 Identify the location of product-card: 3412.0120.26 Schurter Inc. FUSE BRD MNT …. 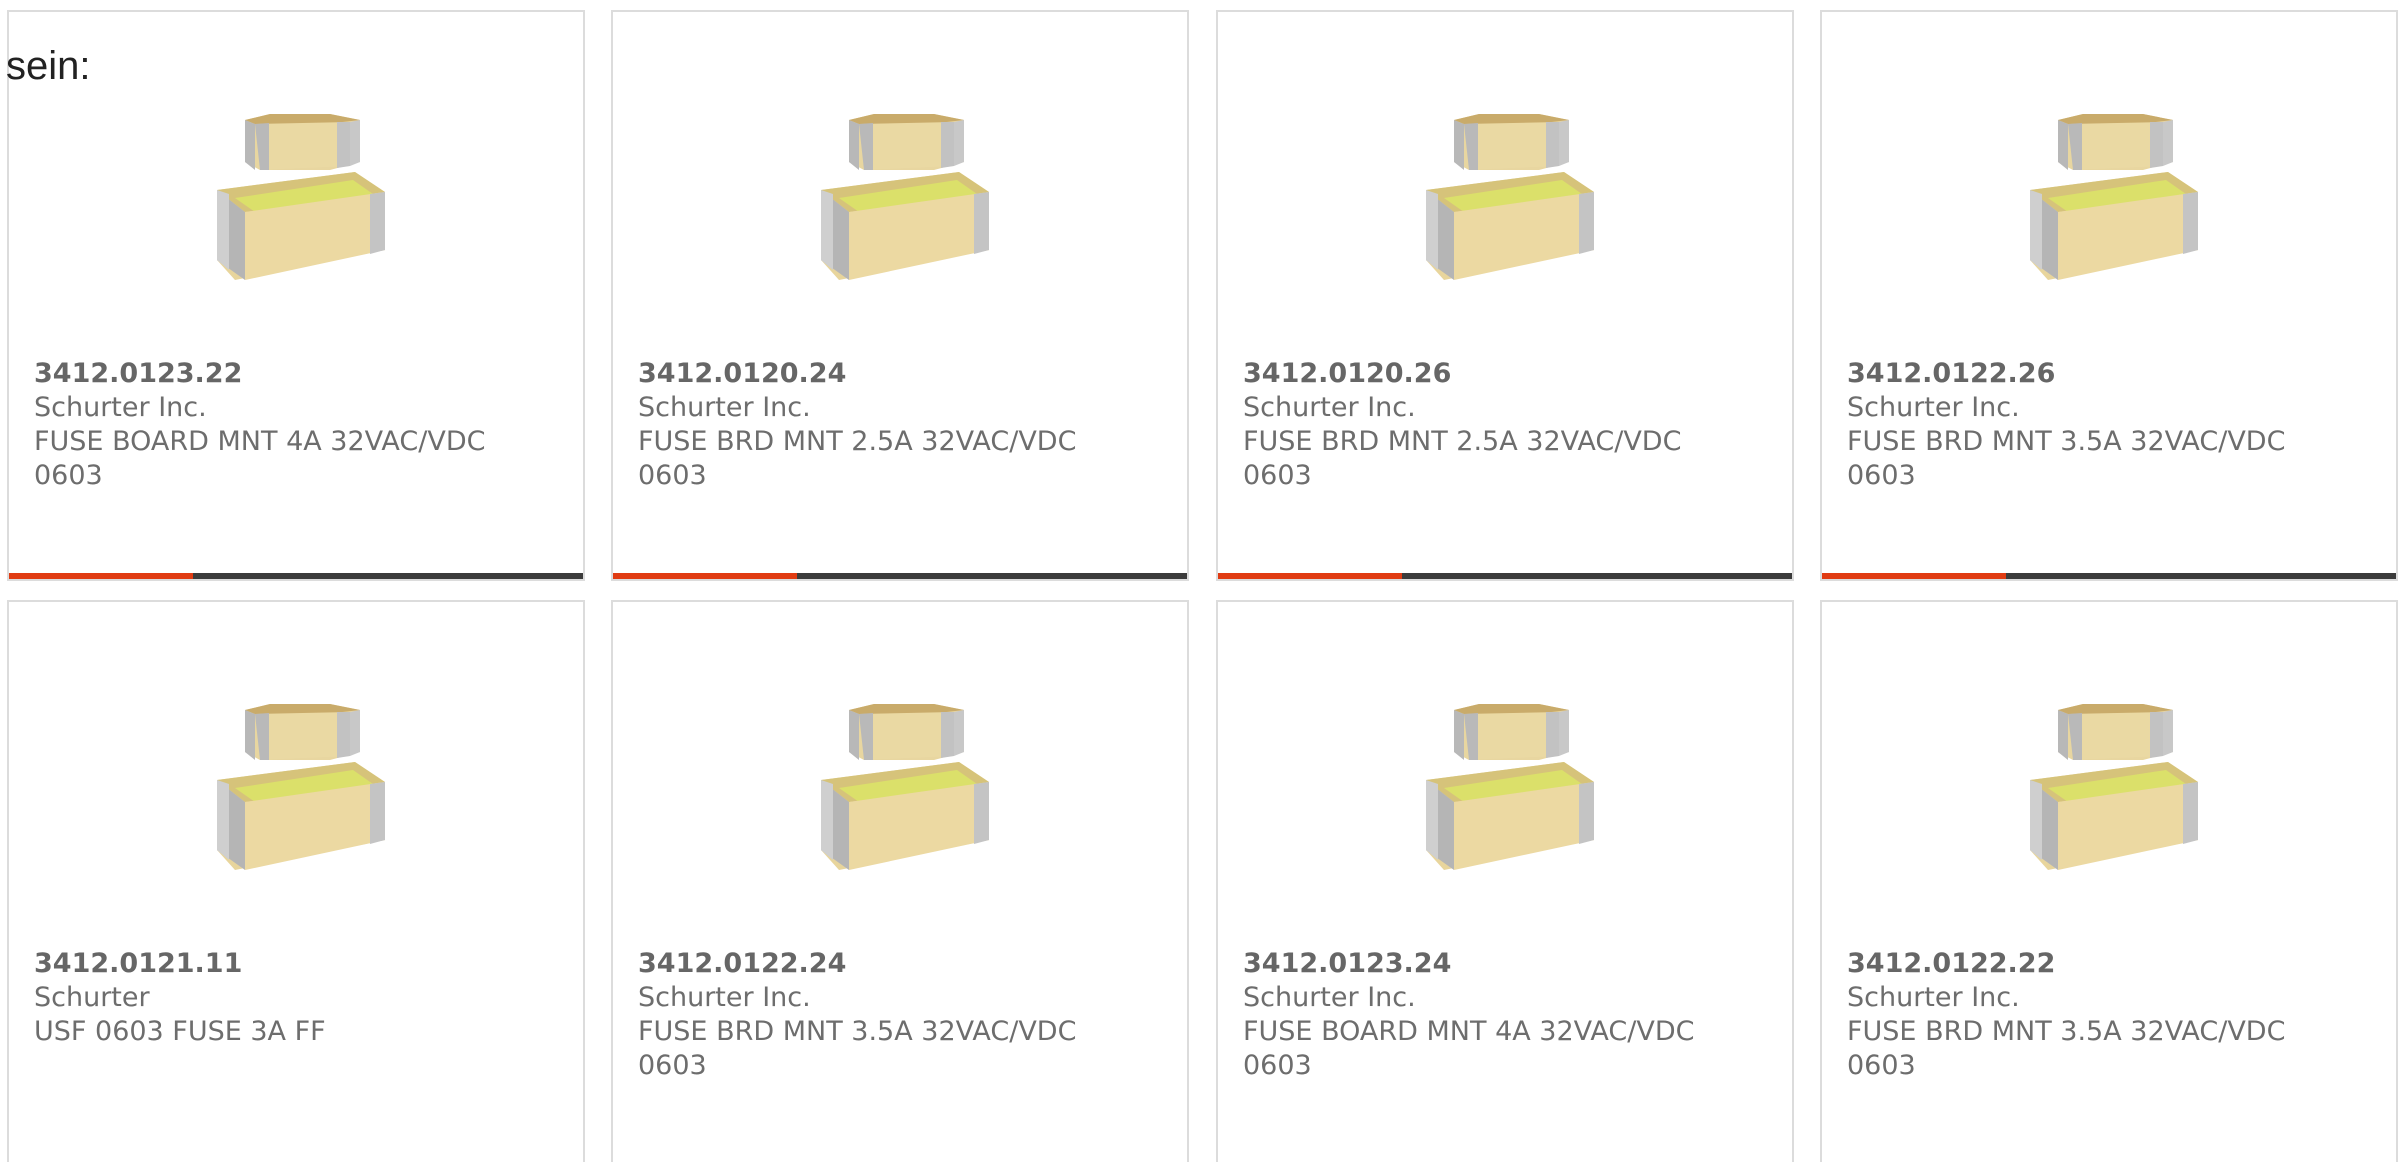
(1505, 295).